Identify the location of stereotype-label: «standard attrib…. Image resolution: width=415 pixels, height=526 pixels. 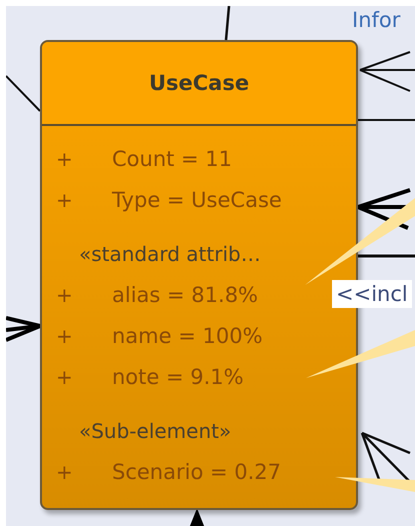
(170, 254).